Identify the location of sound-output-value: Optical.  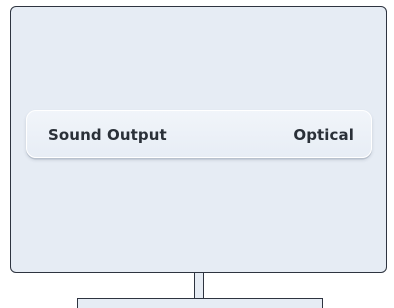
(323, 135).